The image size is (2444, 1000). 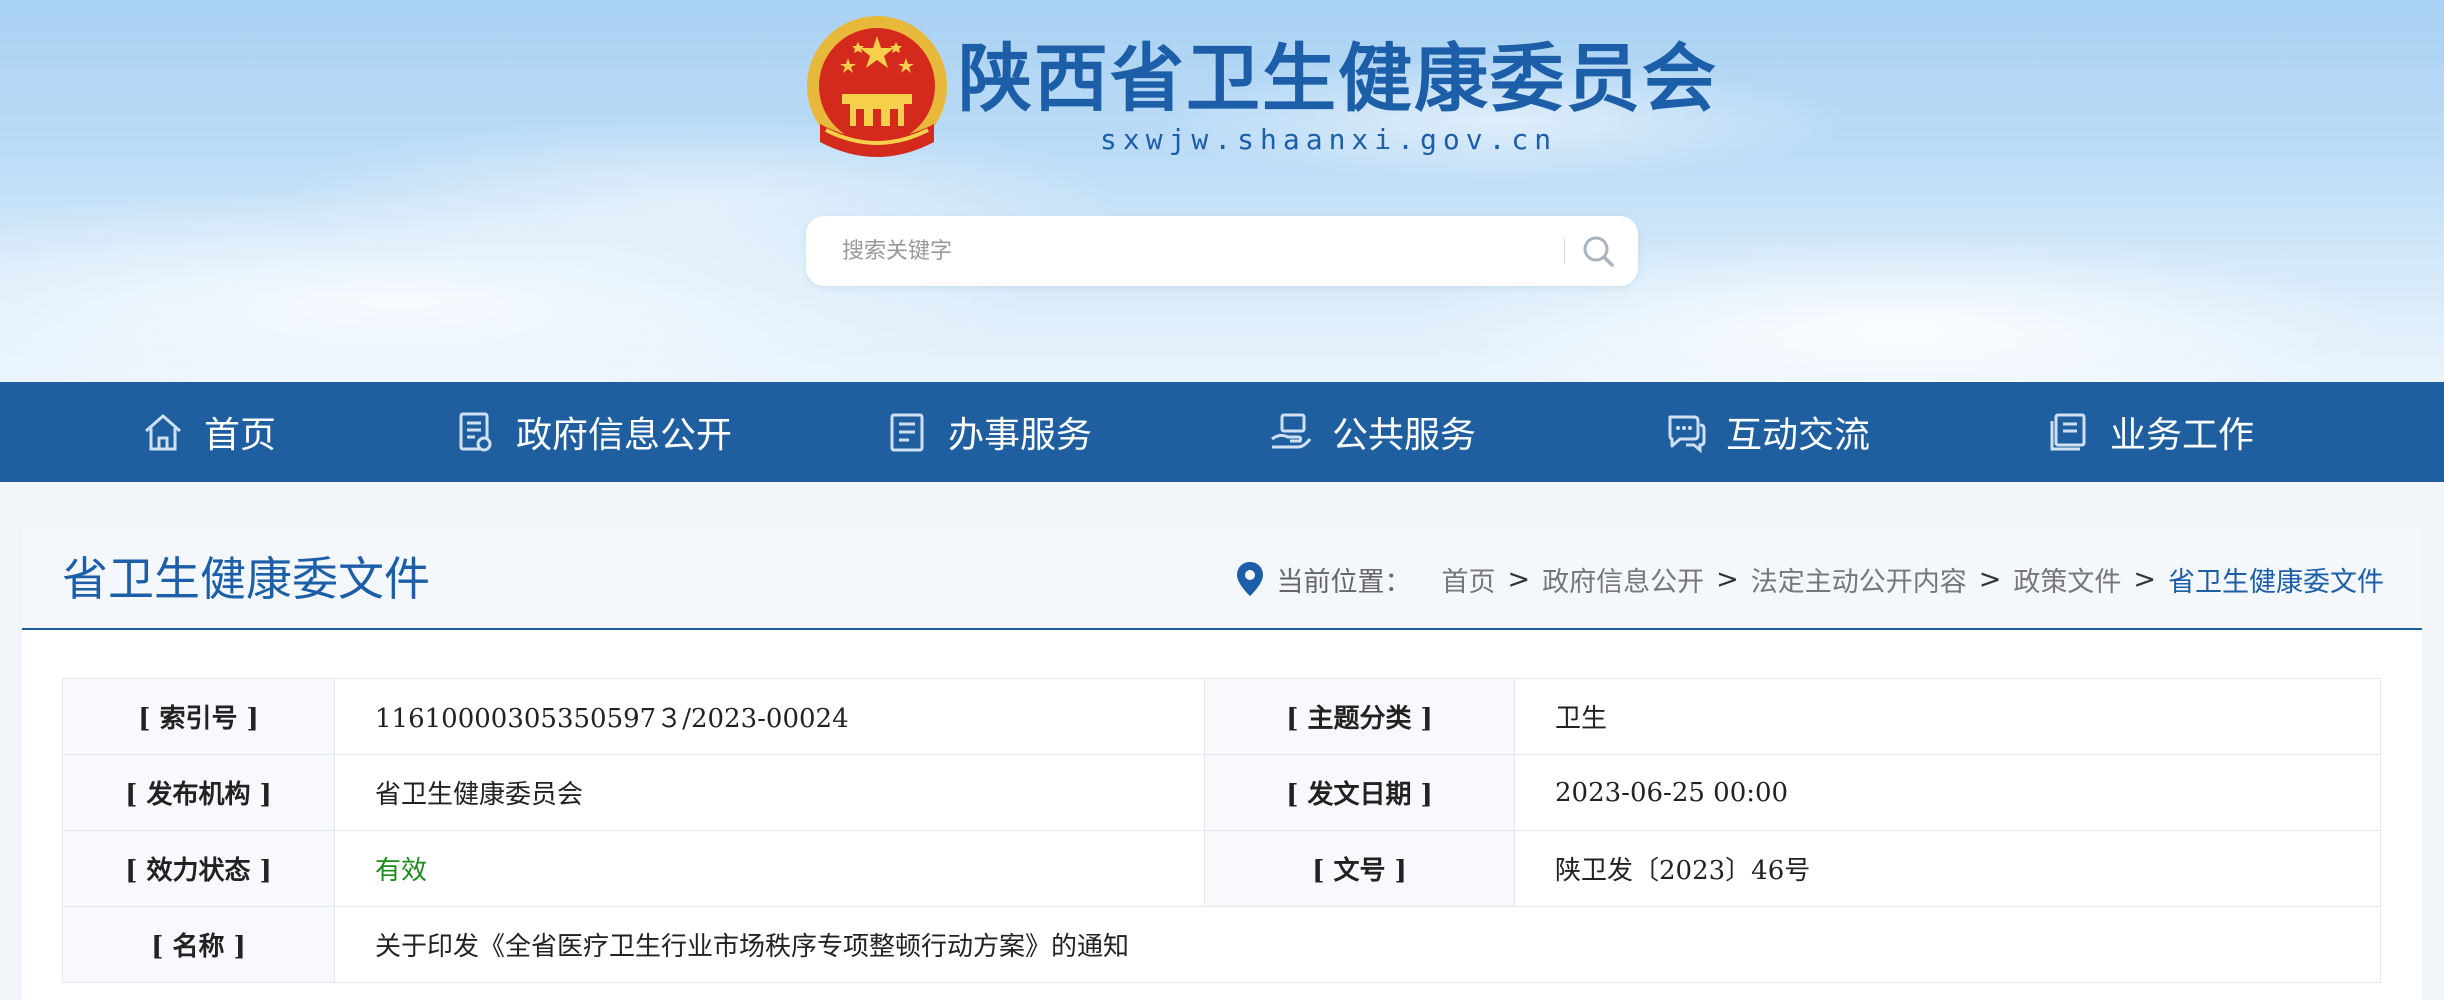 I want to click on nav-item-services: 办事服务, so click(x=988, y=432).